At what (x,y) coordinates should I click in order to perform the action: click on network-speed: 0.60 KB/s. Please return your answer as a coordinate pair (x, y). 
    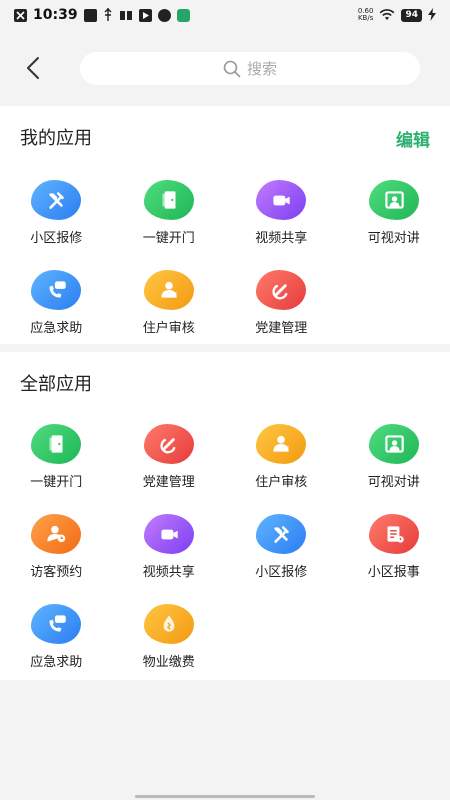
    Looking at the image, I should click on (366, 15).